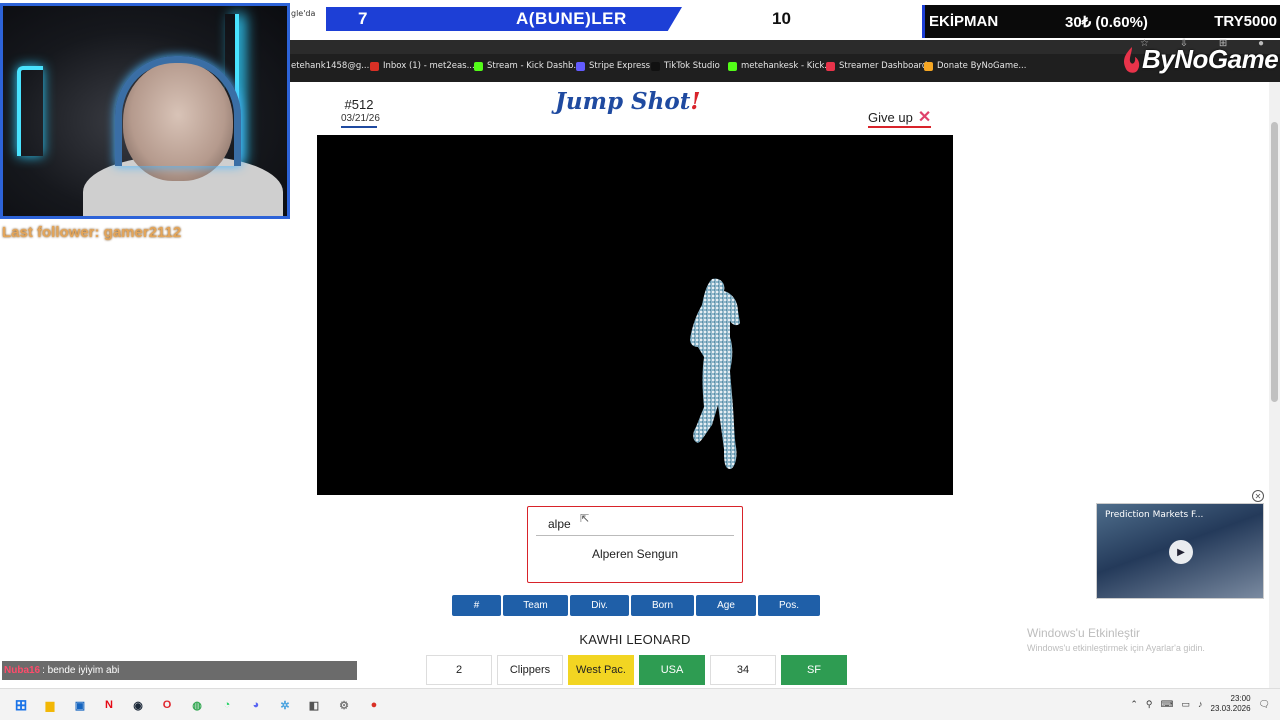 The image size is (1280, 720). Describe the element at coordinates (359, 104) in the screenshot. I see `puzzle-number: #512` at that location.